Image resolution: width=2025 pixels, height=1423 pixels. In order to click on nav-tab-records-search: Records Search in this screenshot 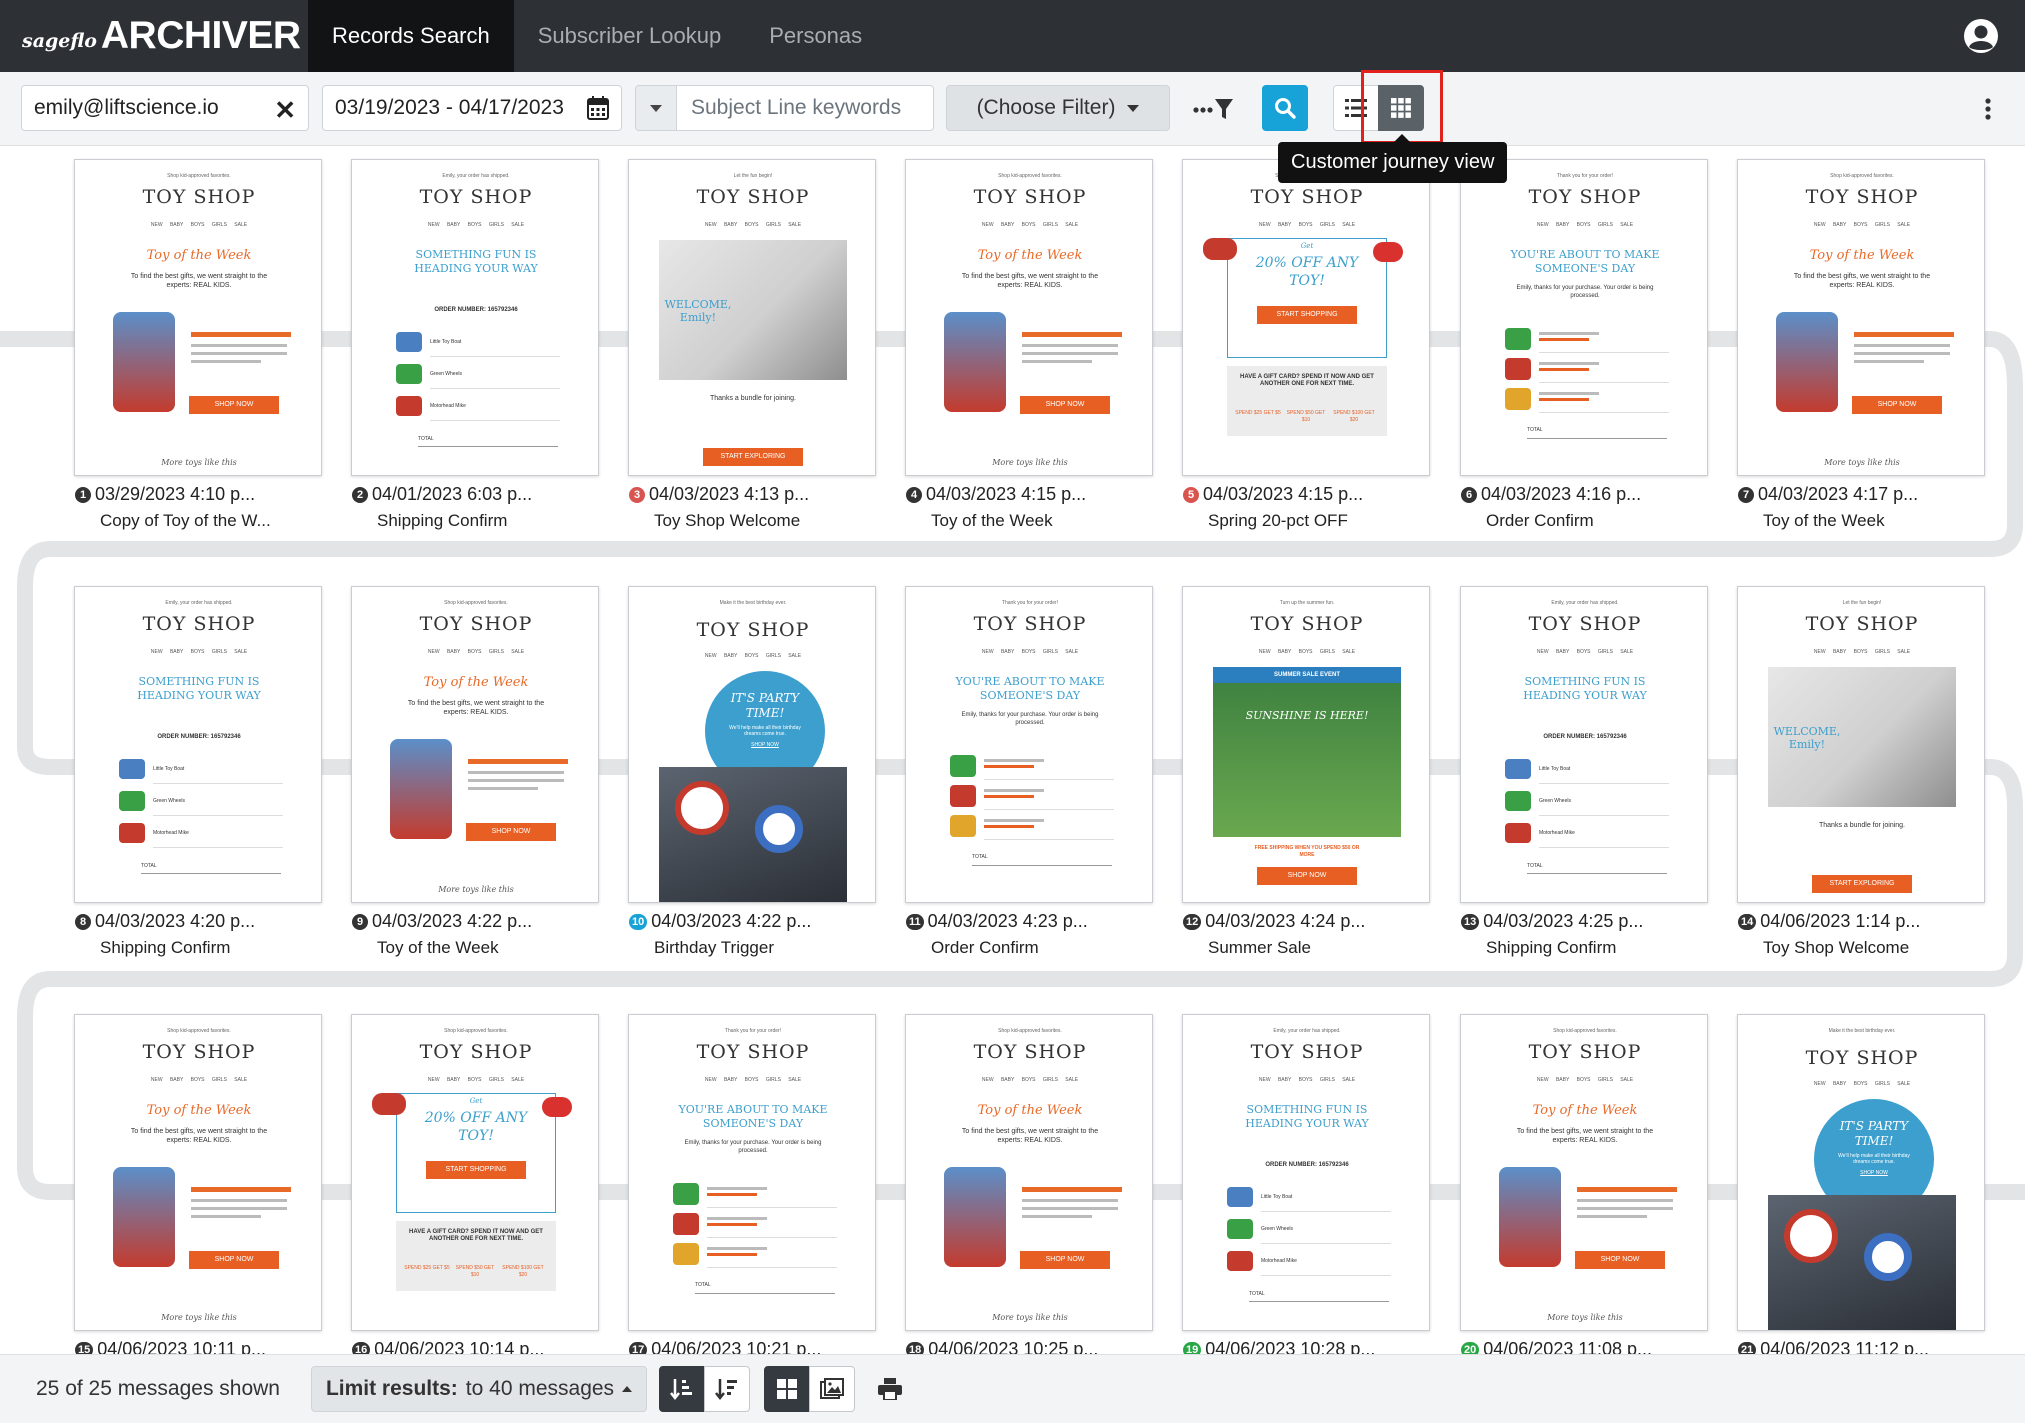, I will do `click(411, 36)`.